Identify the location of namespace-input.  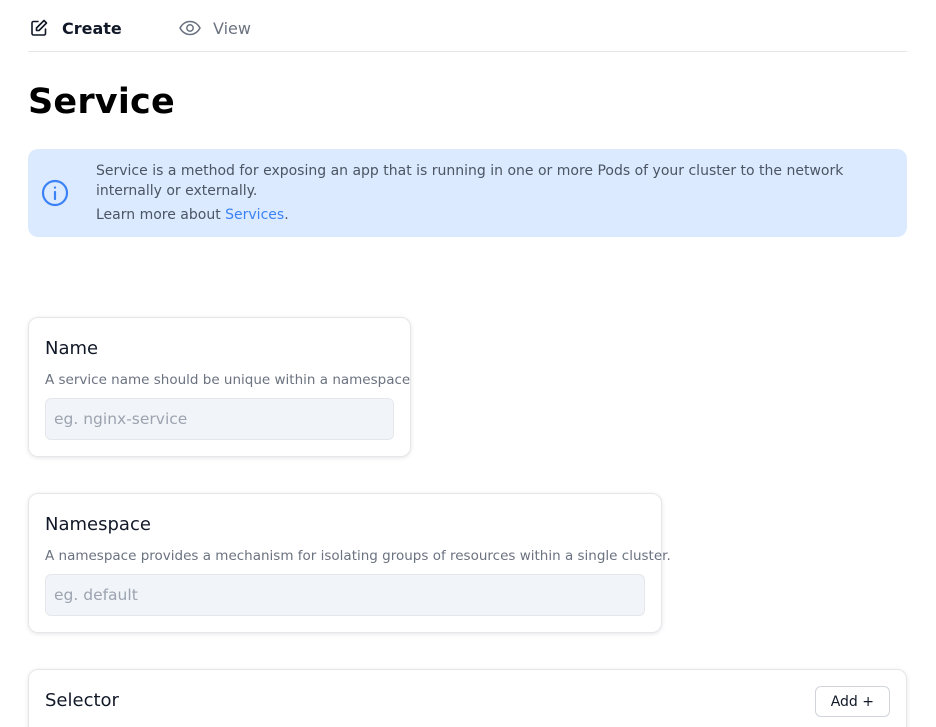
(345, 595).